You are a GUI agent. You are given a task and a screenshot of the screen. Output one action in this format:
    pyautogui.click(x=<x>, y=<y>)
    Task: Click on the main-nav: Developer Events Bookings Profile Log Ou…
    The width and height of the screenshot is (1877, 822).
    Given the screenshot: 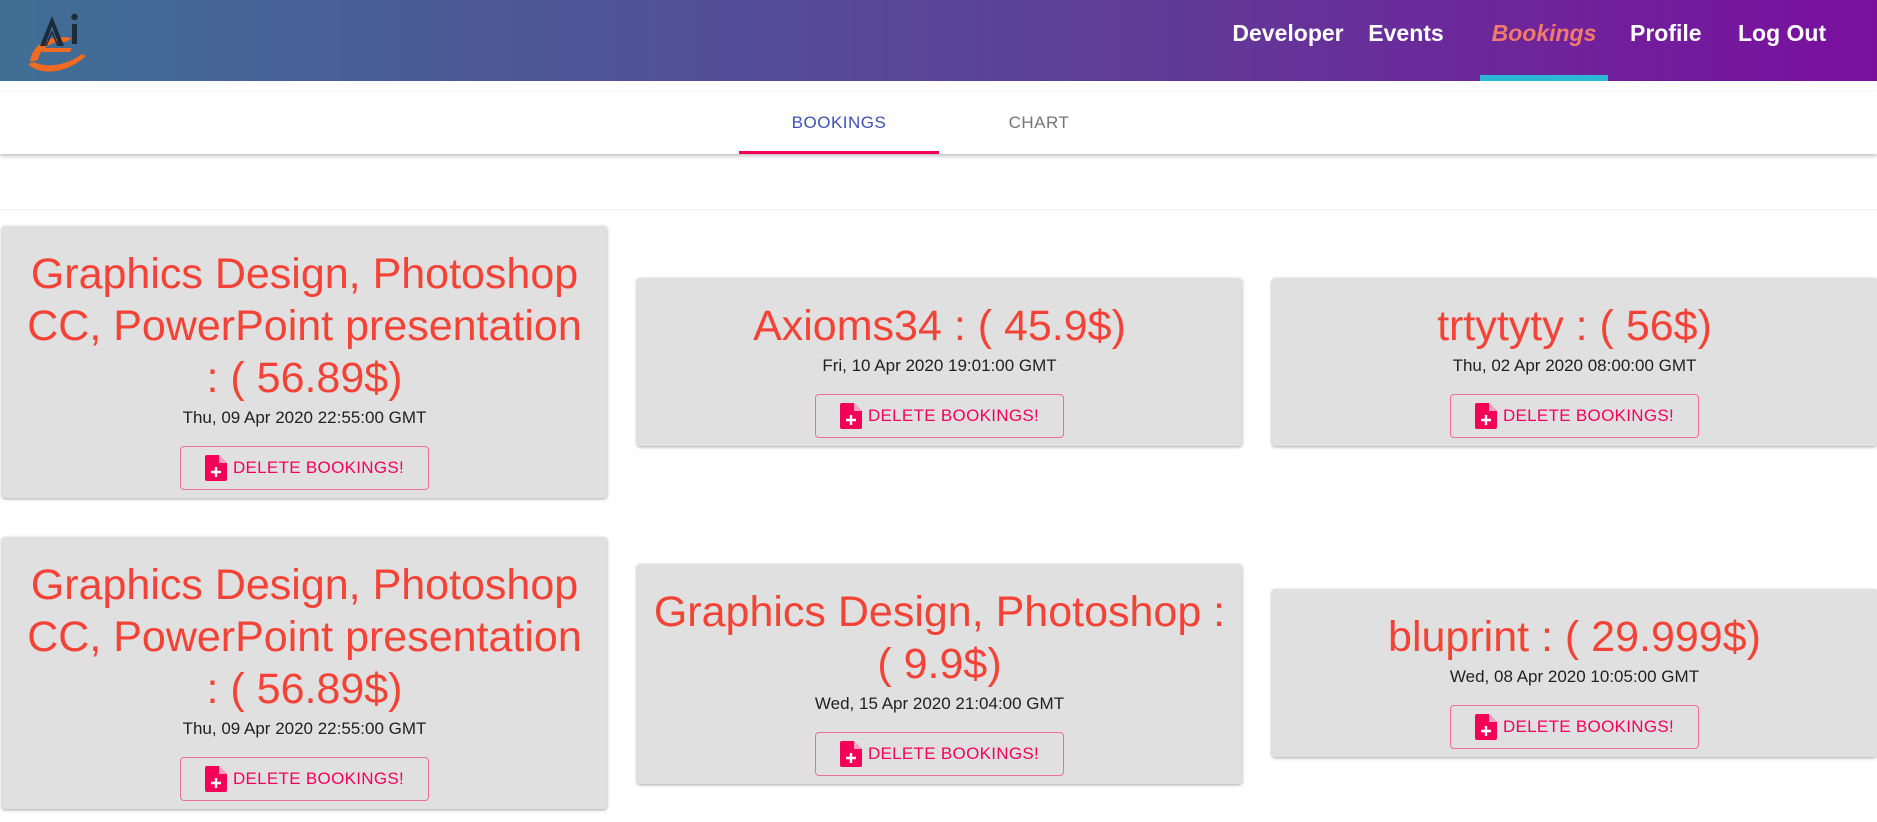 What is the action you would take?
    pyautogui.click(x=1553, y=40)
    